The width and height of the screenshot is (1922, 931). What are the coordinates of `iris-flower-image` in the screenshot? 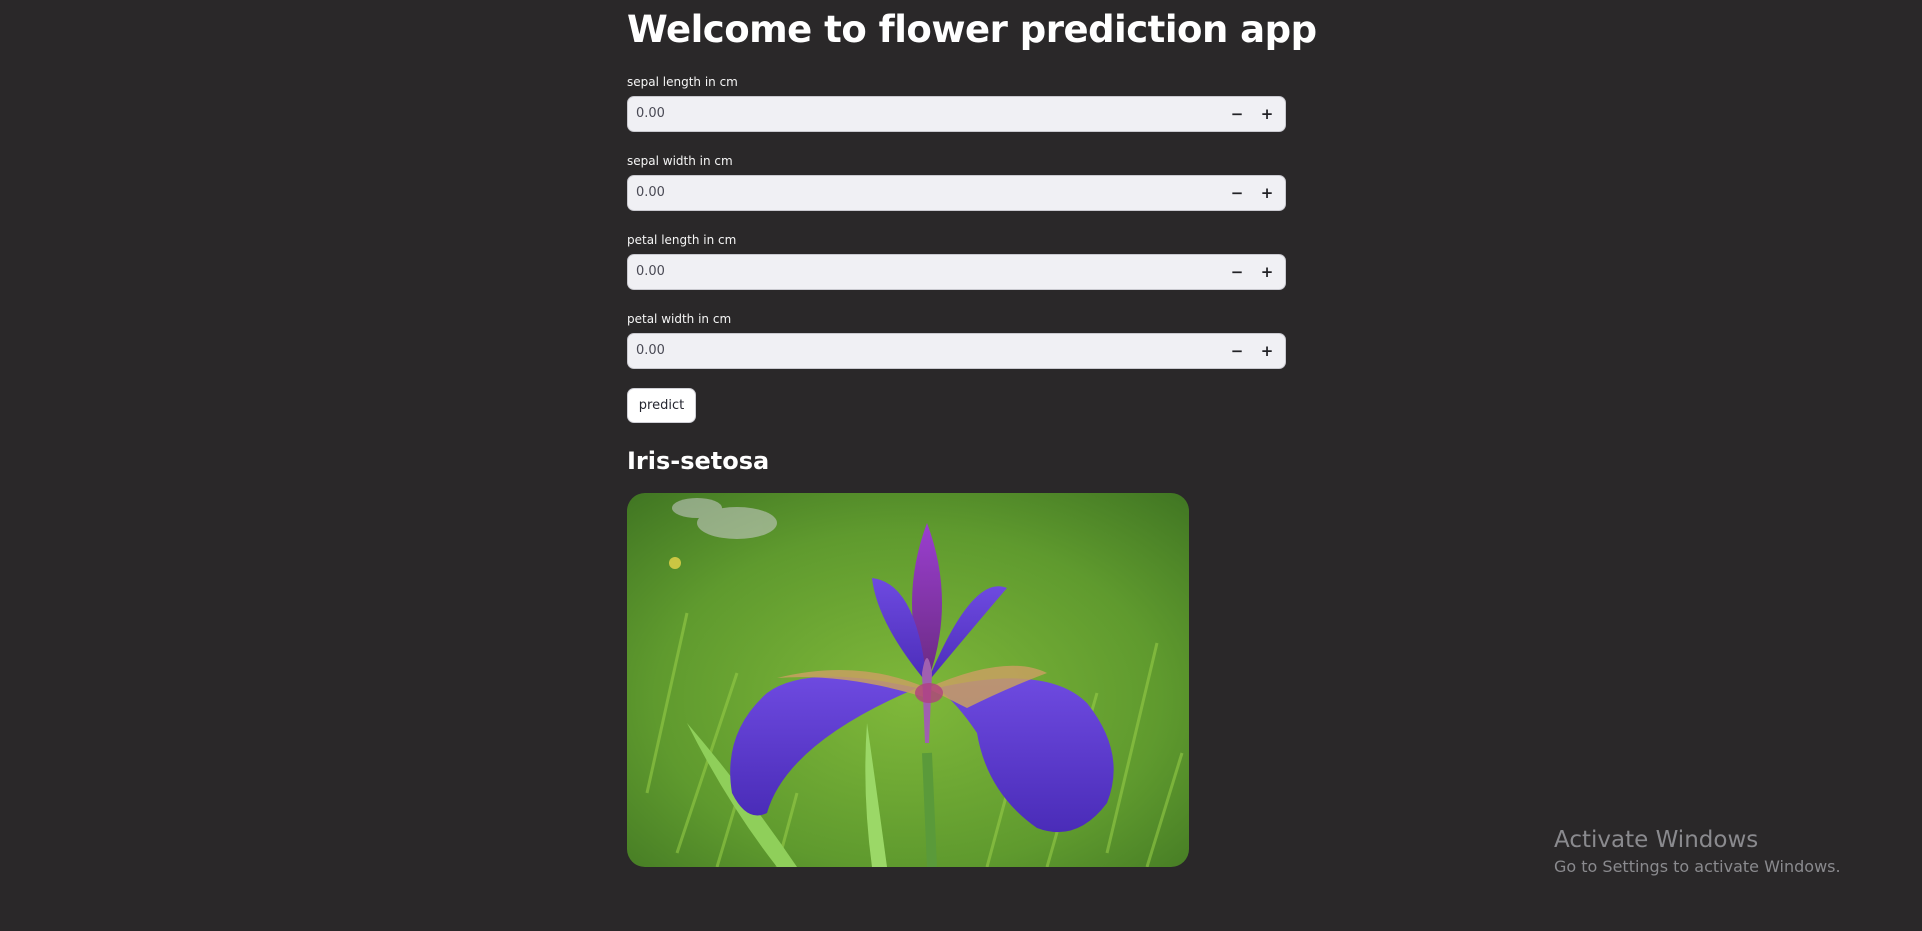 It's located at (908, 680).